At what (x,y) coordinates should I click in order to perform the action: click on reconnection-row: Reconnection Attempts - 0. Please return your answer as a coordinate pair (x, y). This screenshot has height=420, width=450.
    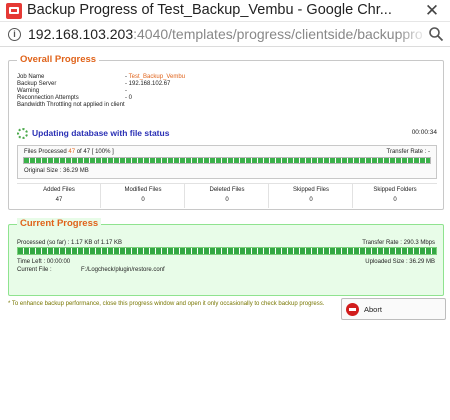
    Looking at the image, I should click on (74, 98).